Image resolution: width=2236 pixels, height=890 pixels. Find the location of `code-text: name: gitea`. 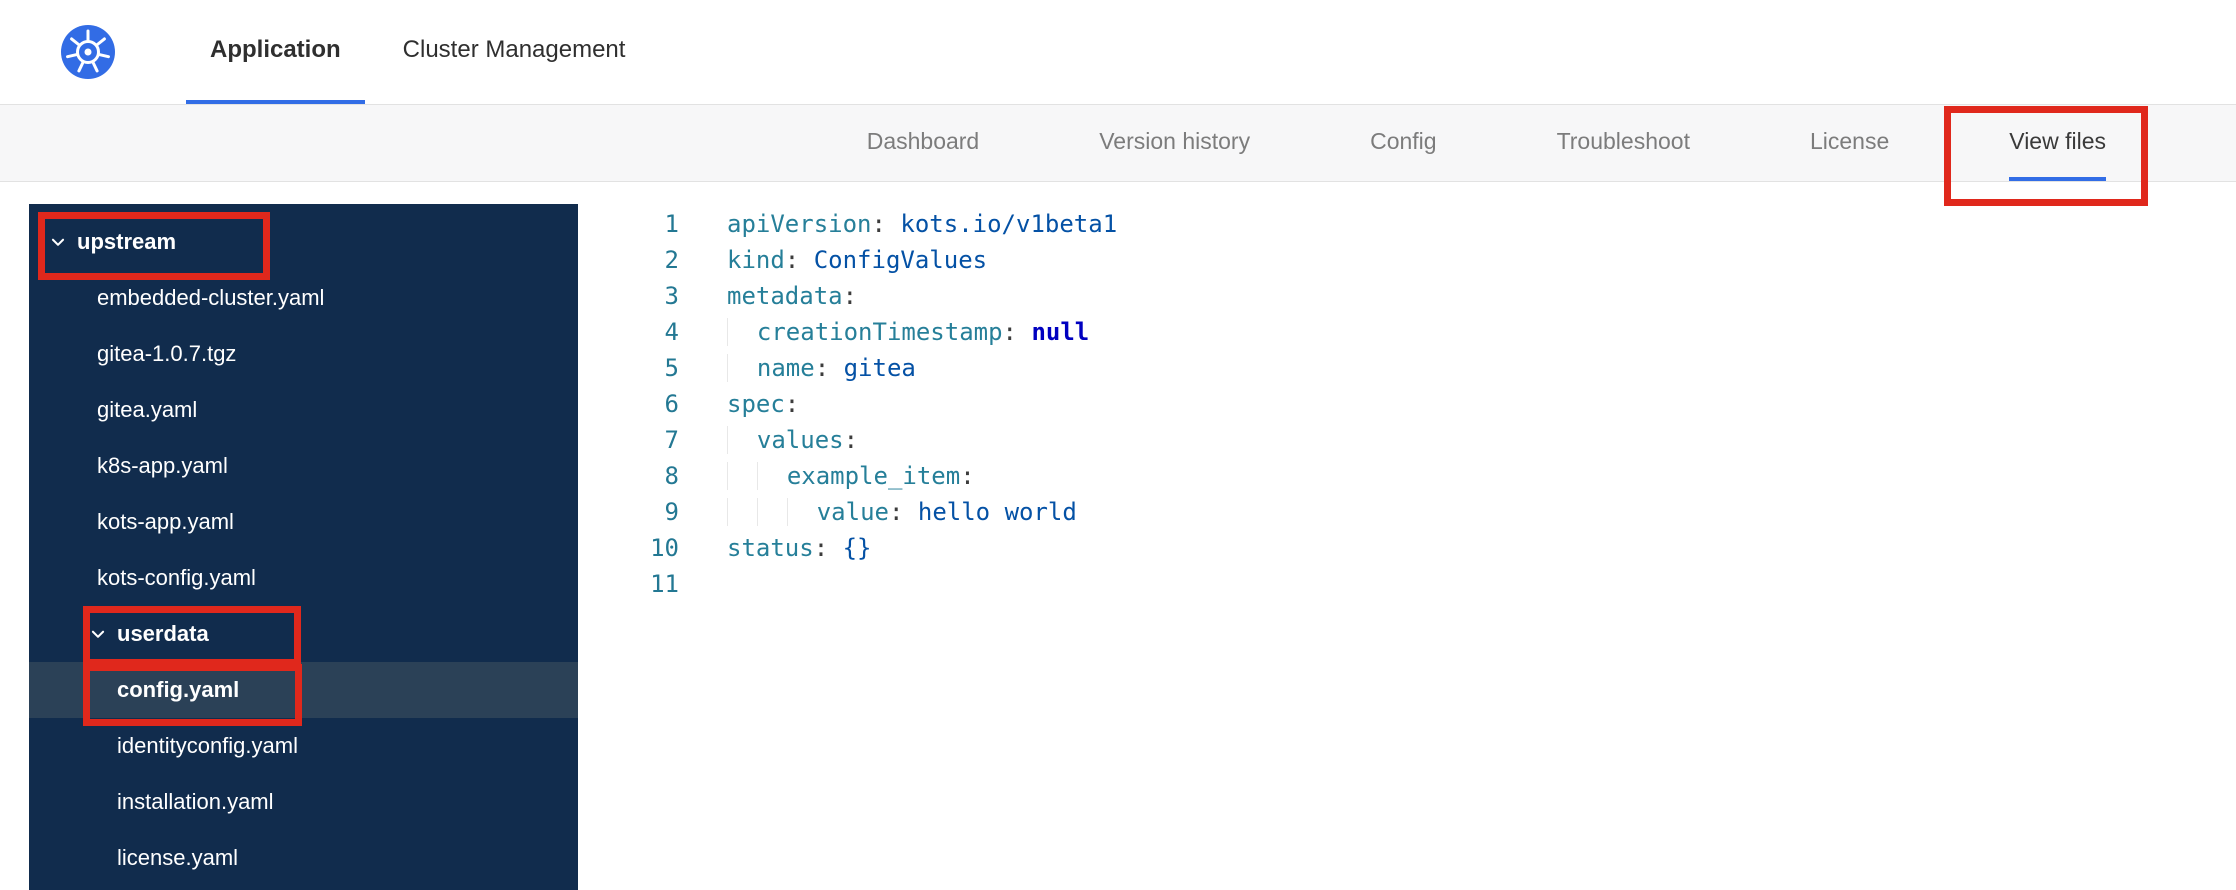

code-text: name: gitea is located at coordinates (821, 368).